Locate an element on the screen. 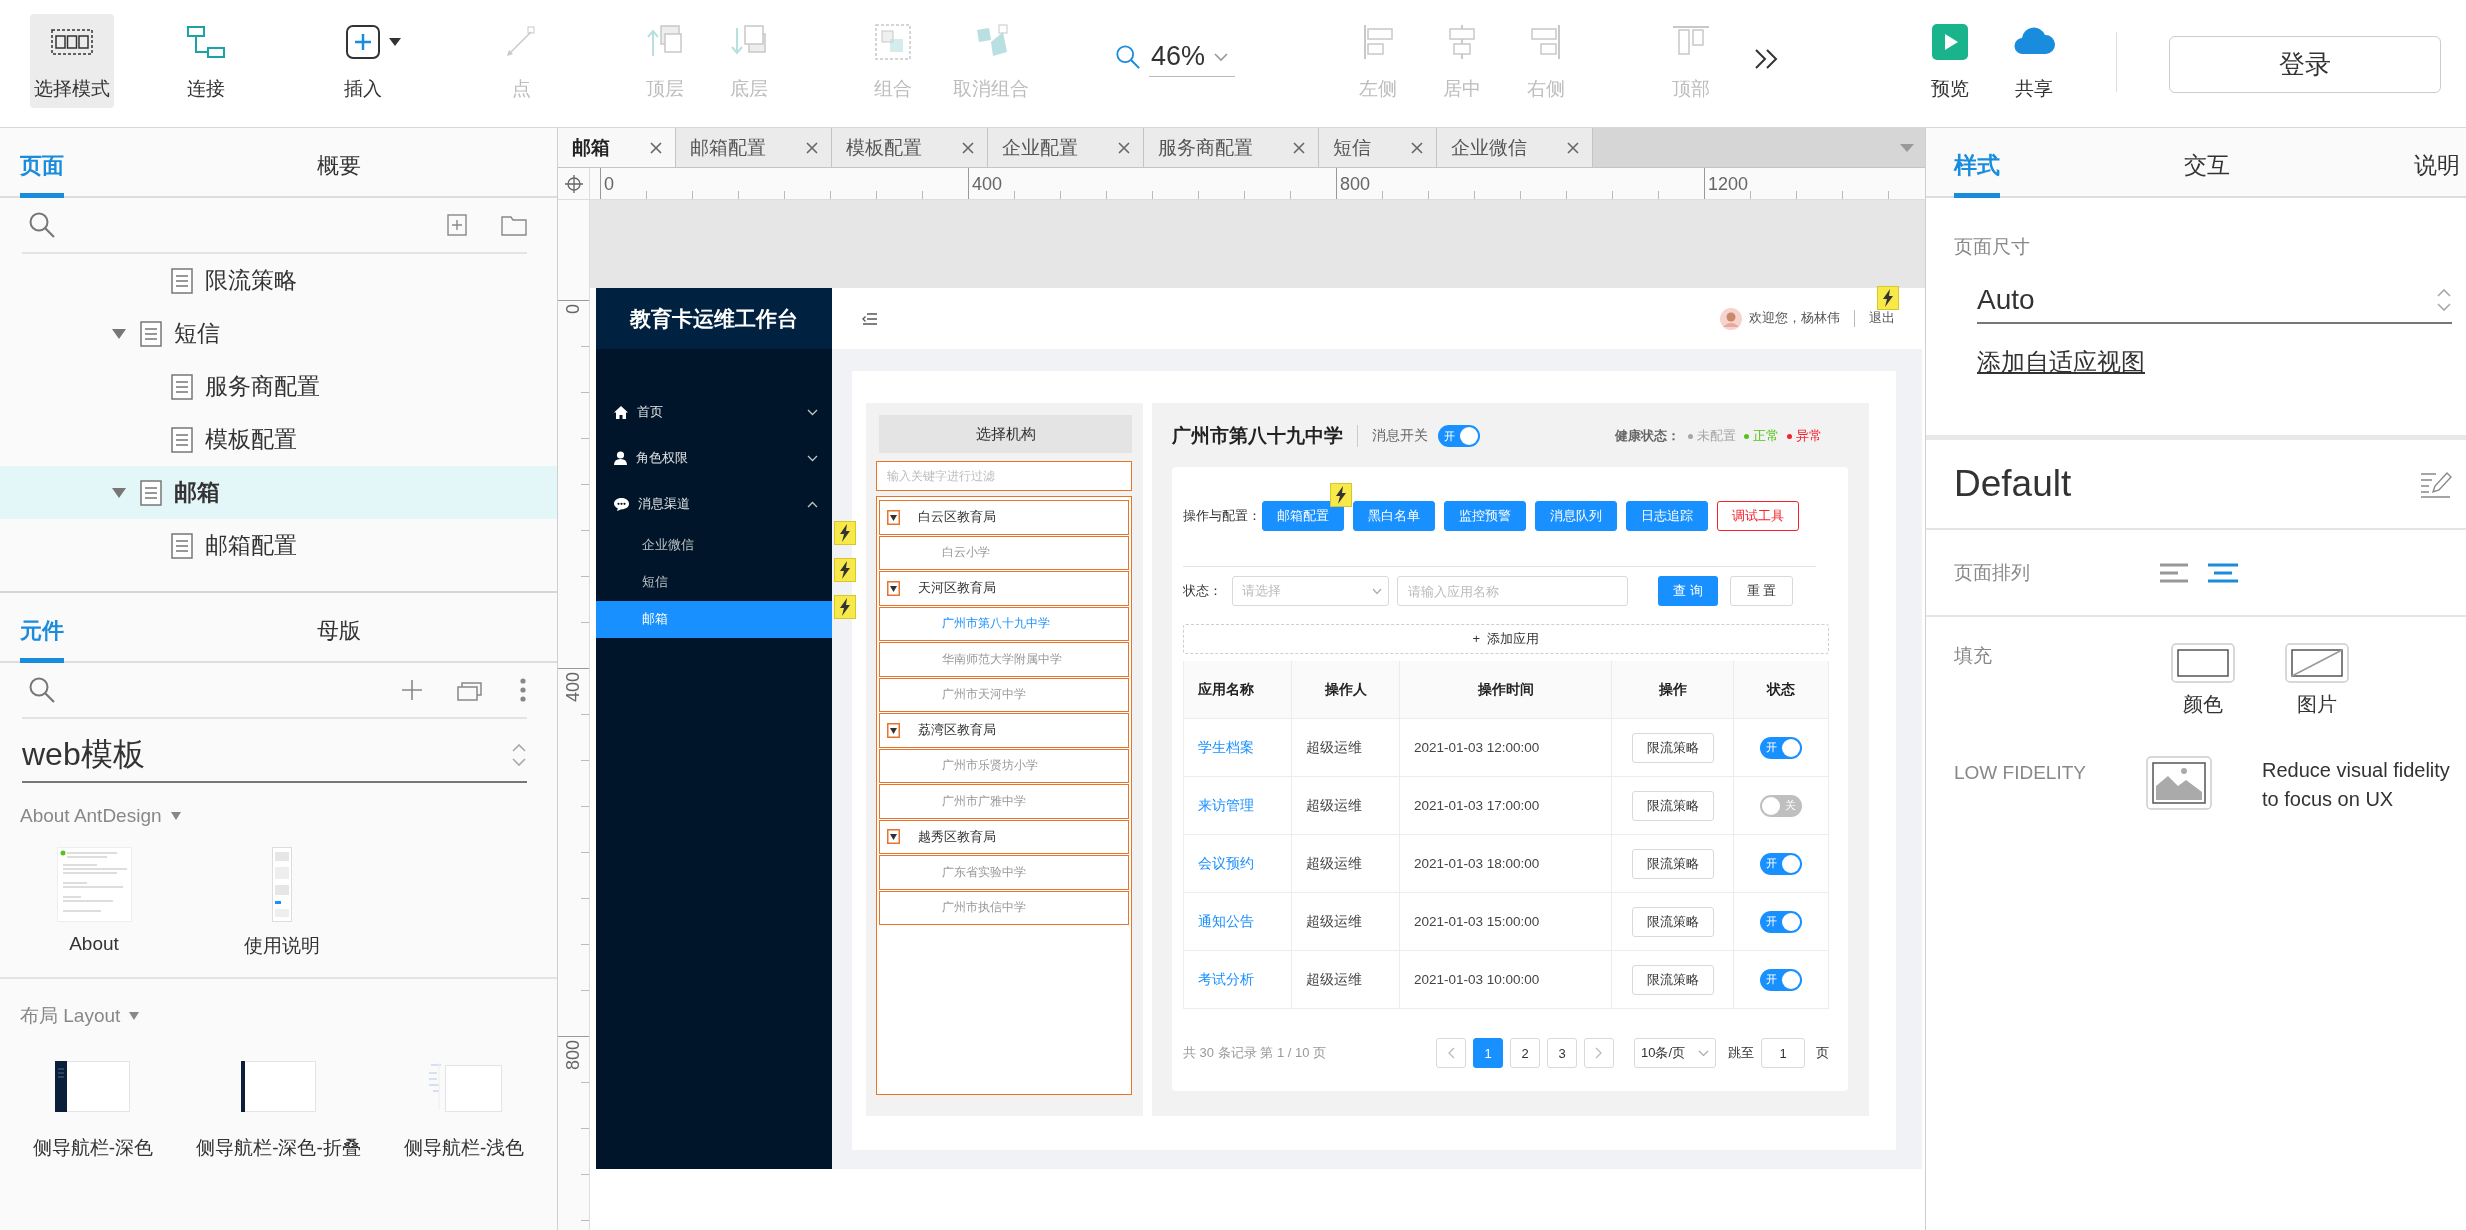 The width and height of the screenshot is (2466, 1230). toolbar-button: 连接 is located at coordinates (206, 61).